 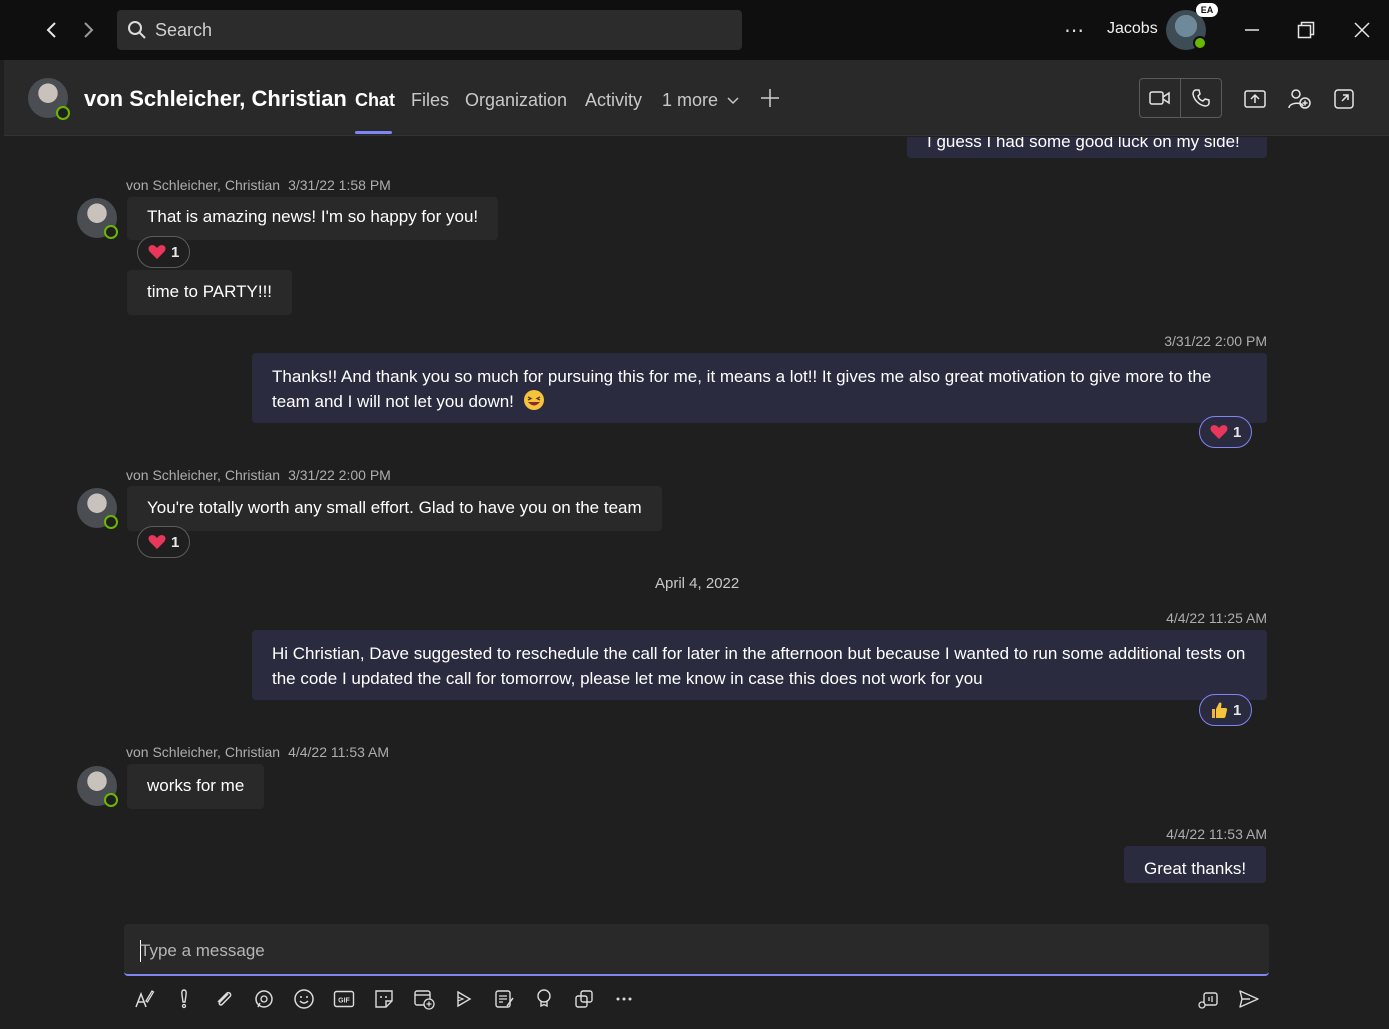 I want to click on loop-component-button, so click(x=264, y=999).